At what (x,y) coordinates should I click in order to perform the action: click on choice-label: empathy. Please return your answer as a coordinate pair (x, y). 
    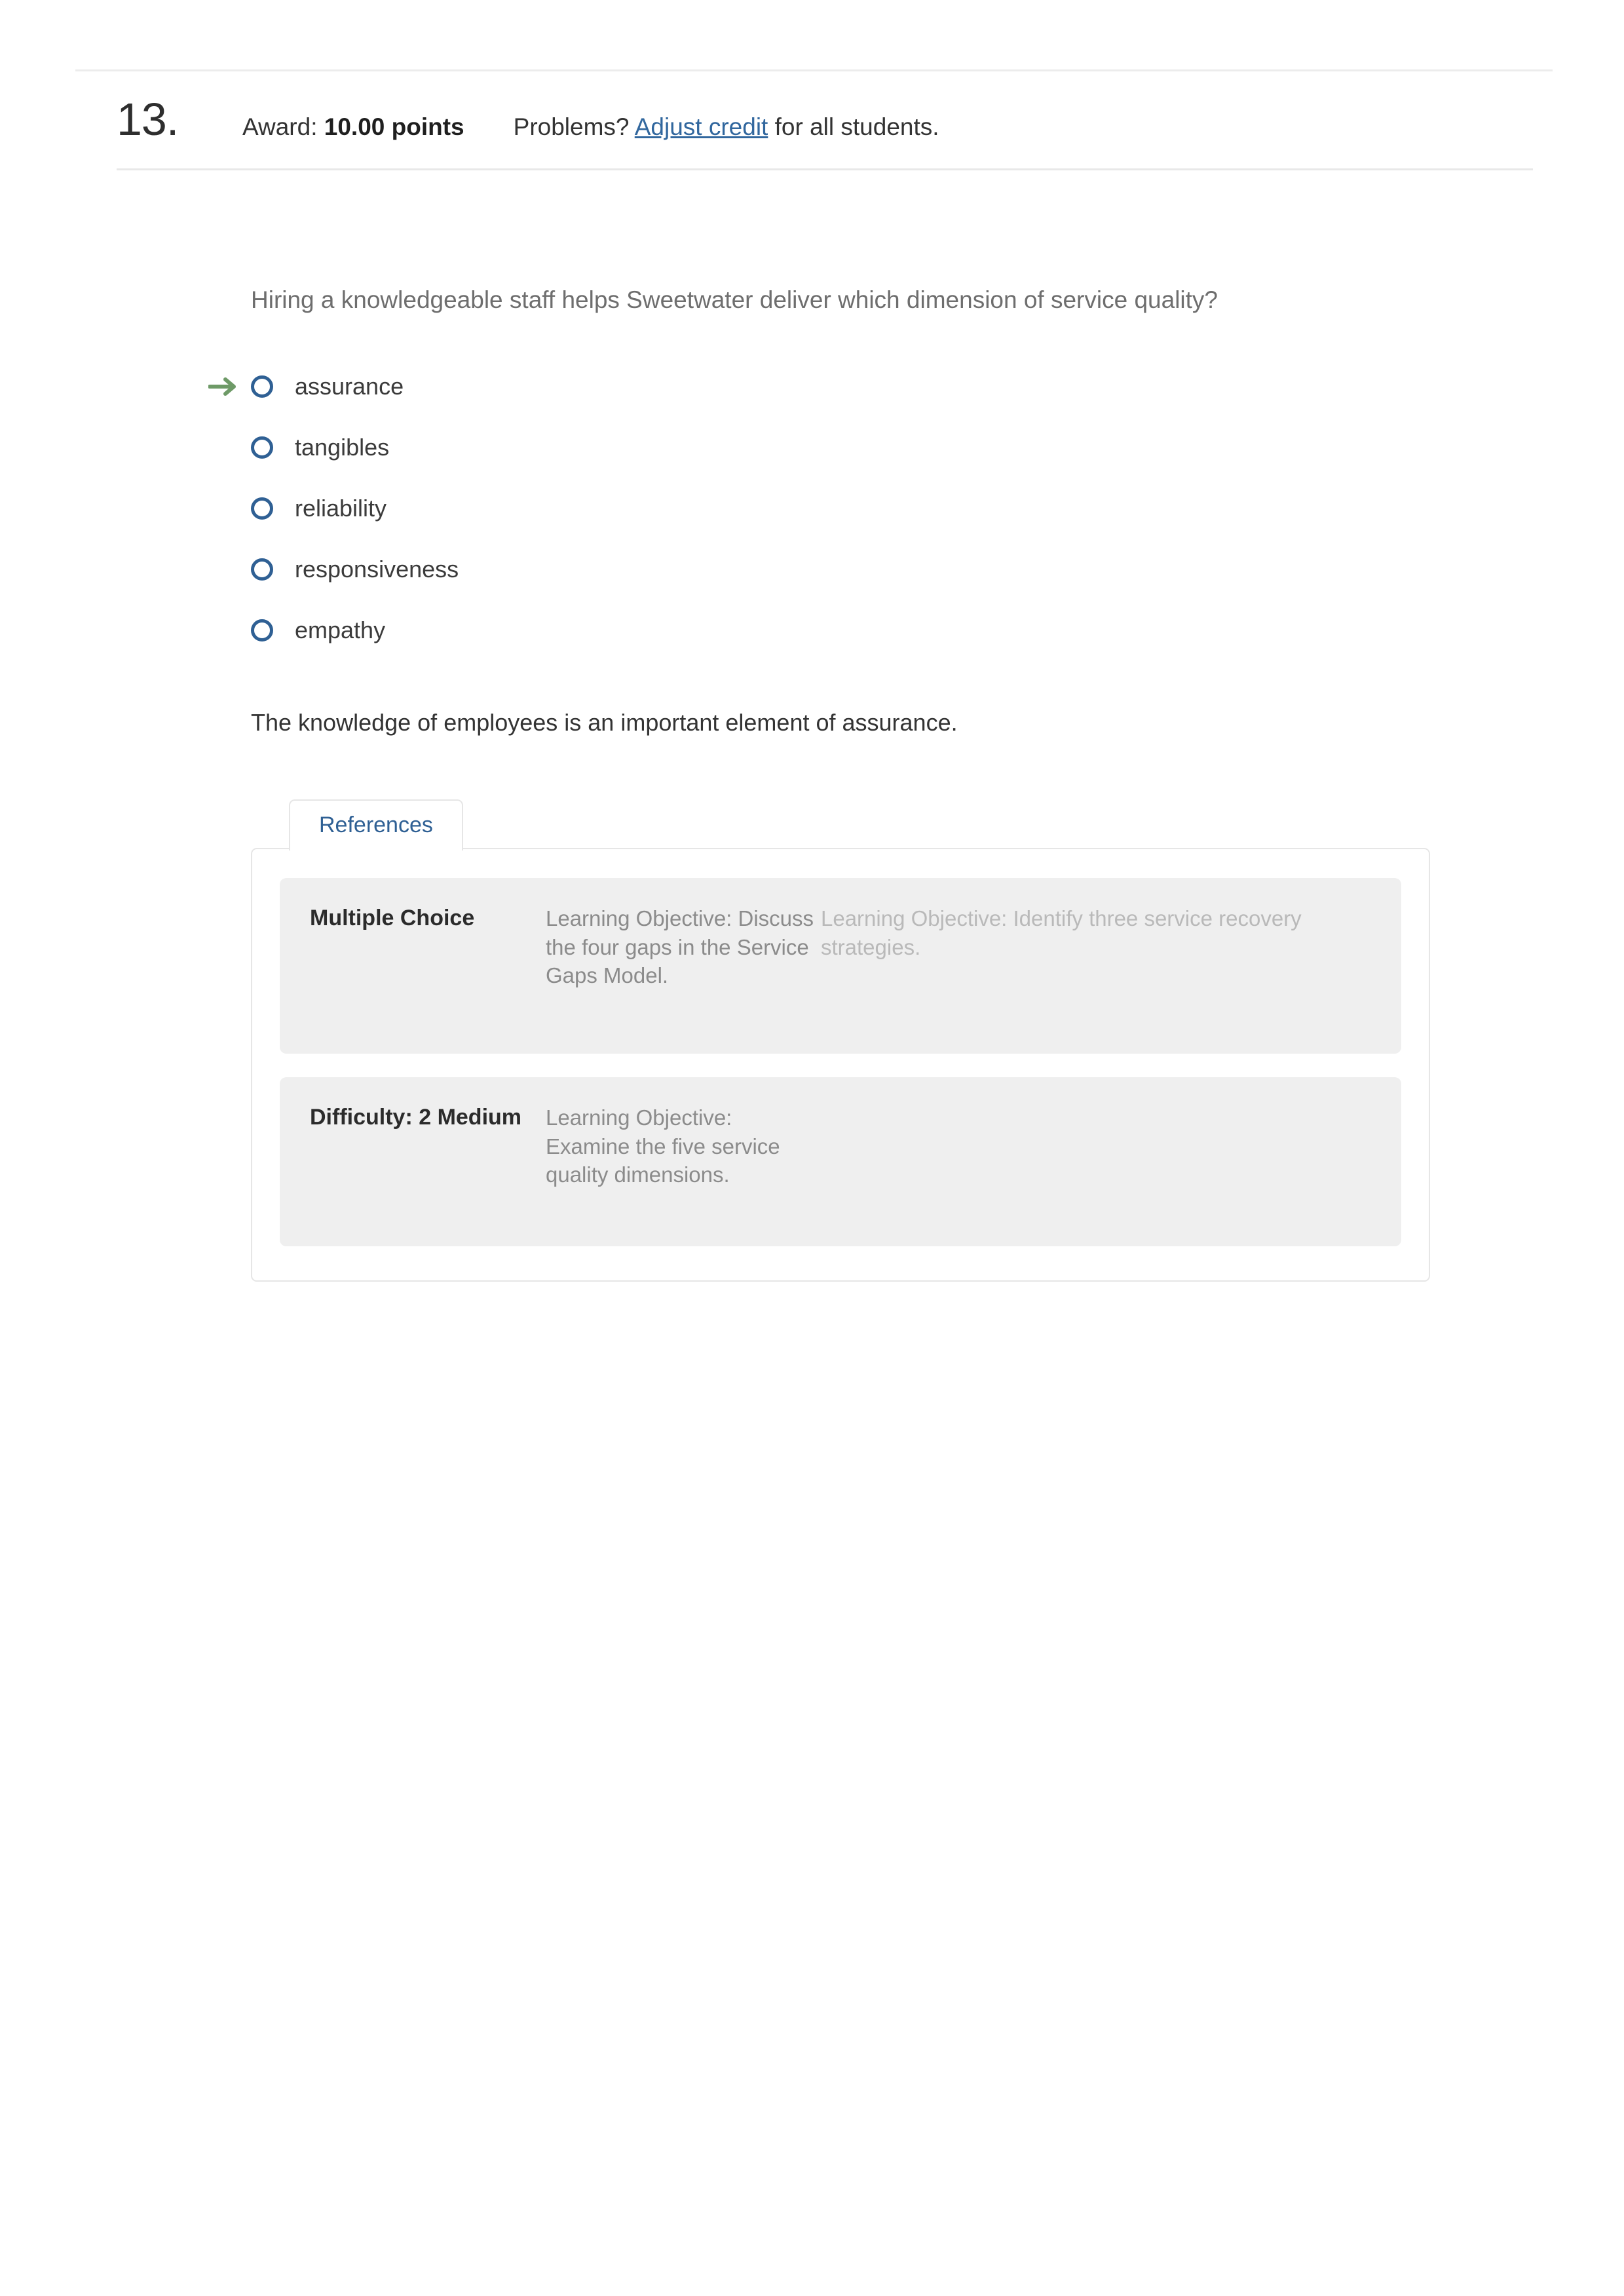
    Looking at the image, I should click on (340, 630).